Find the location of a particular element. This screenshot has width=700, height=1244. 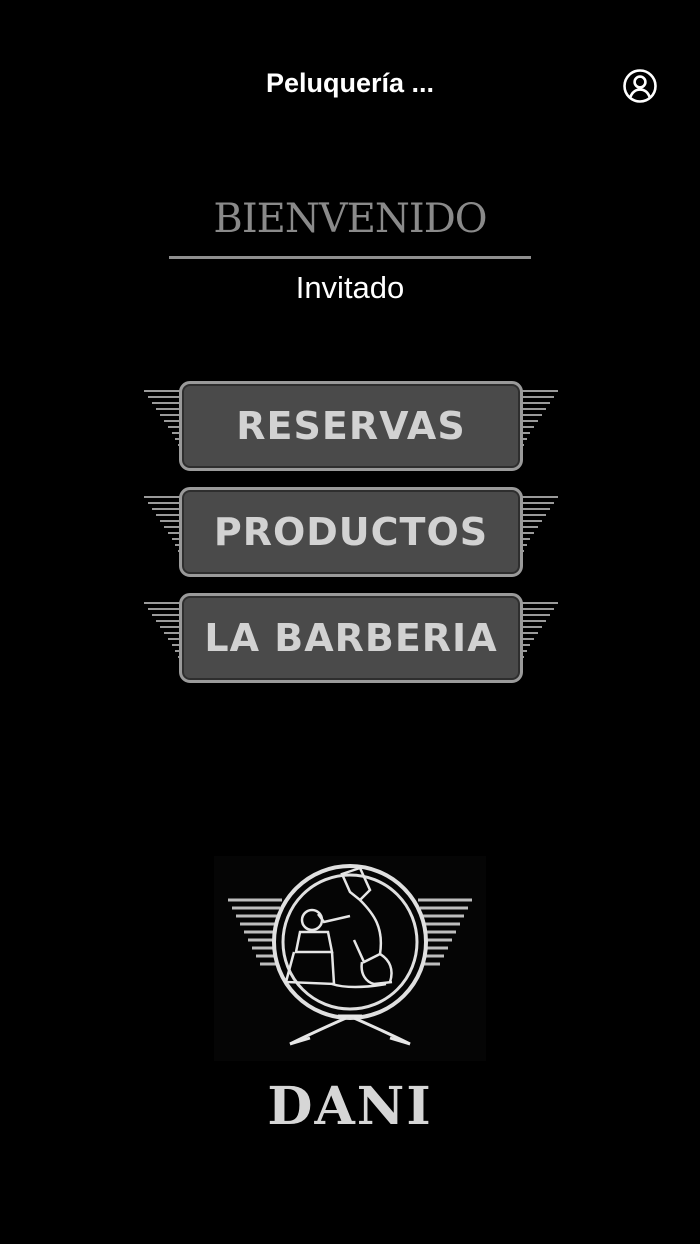

button-label: PRODUCTOS is located at coordinates (351, 532).